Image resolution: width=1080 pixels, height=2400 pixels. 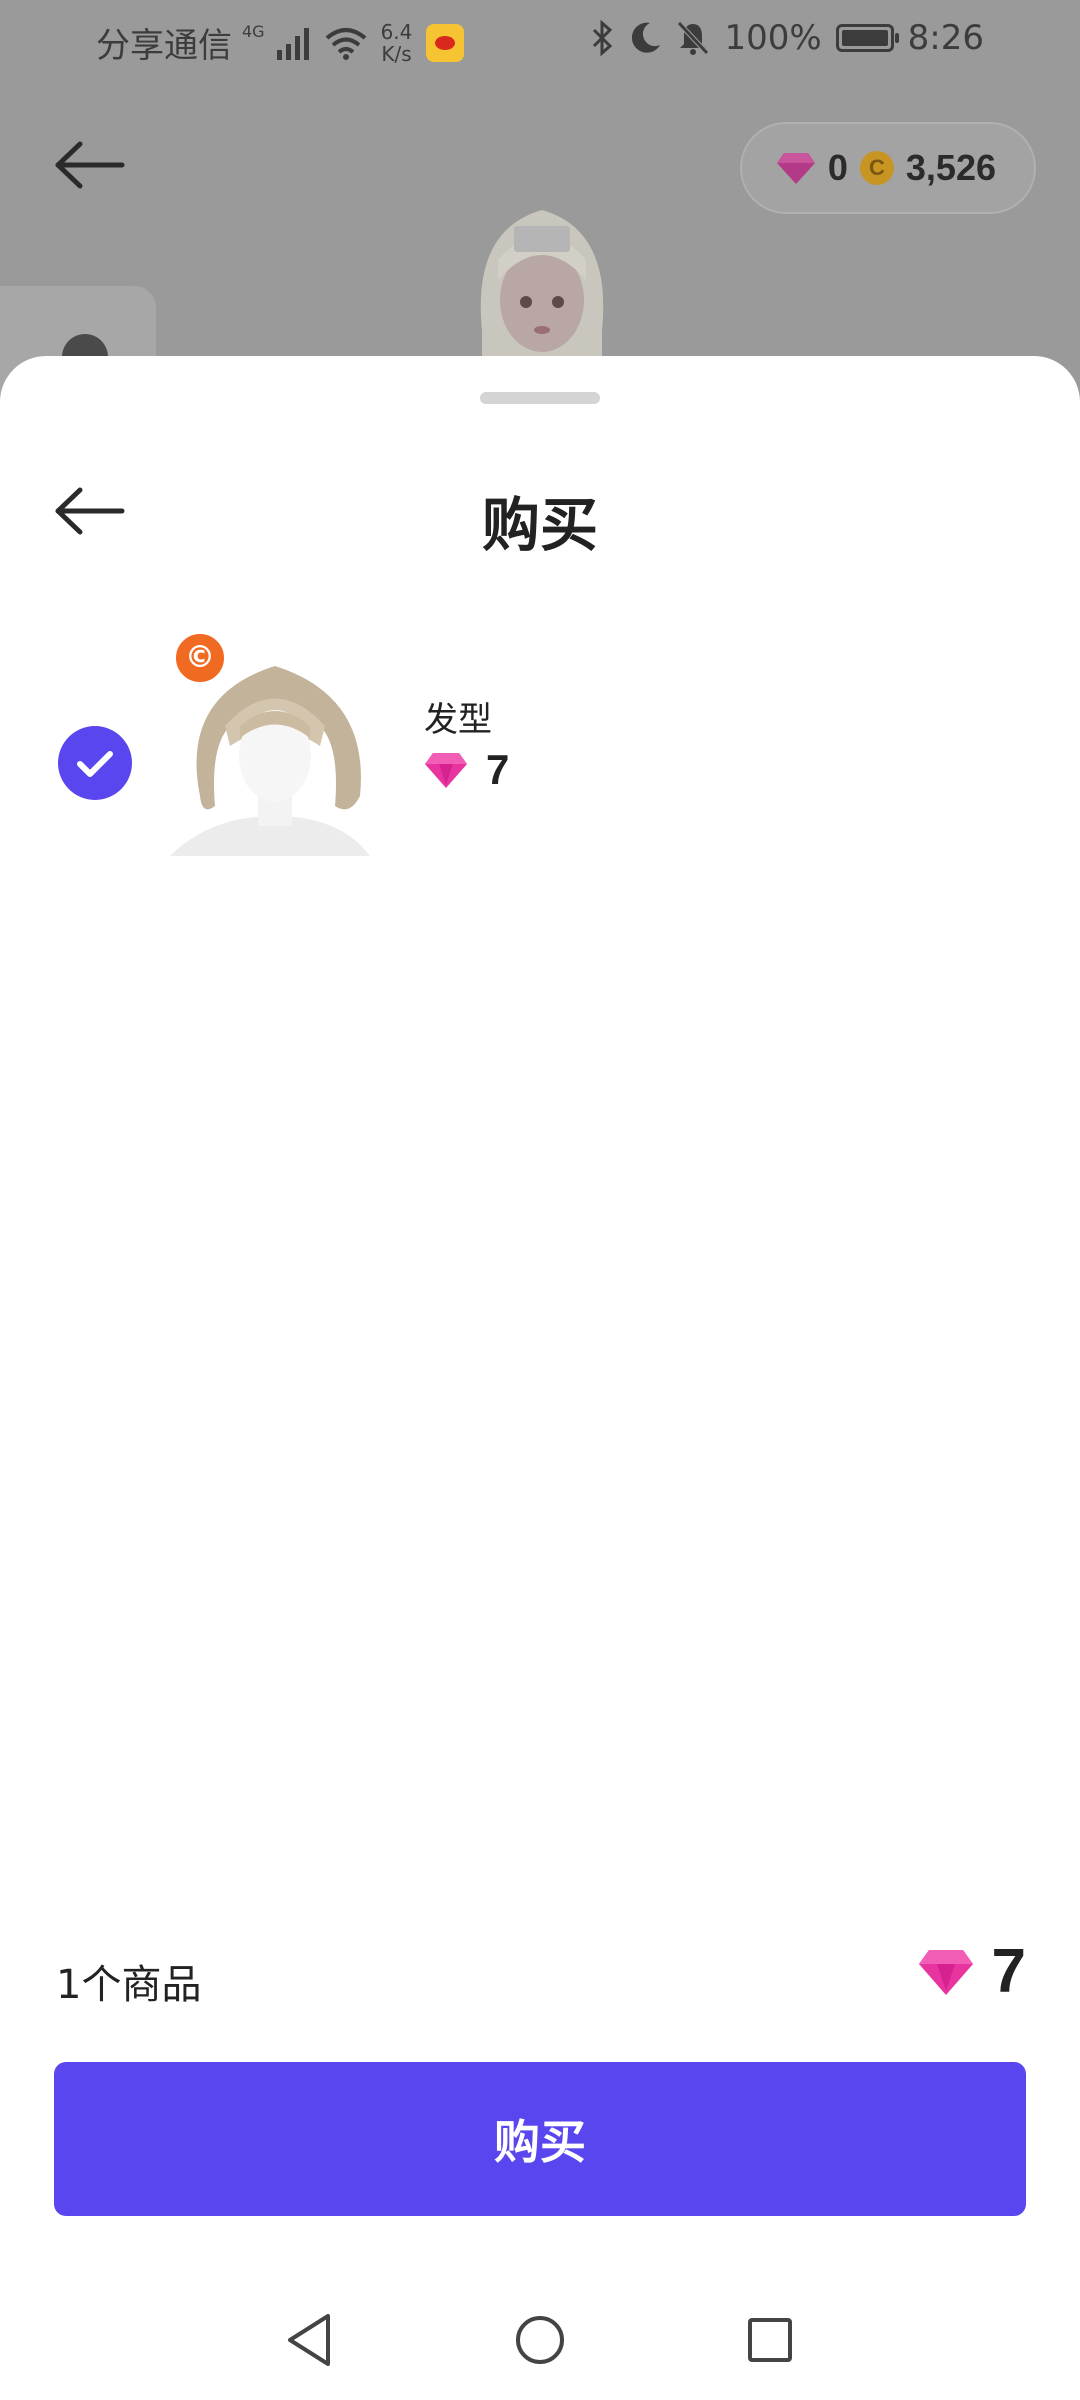 What do you see at coordinates (1008, 1971) in the screenshot?
I see `total-price-value: 7` at bounding box center [1008, 1971].